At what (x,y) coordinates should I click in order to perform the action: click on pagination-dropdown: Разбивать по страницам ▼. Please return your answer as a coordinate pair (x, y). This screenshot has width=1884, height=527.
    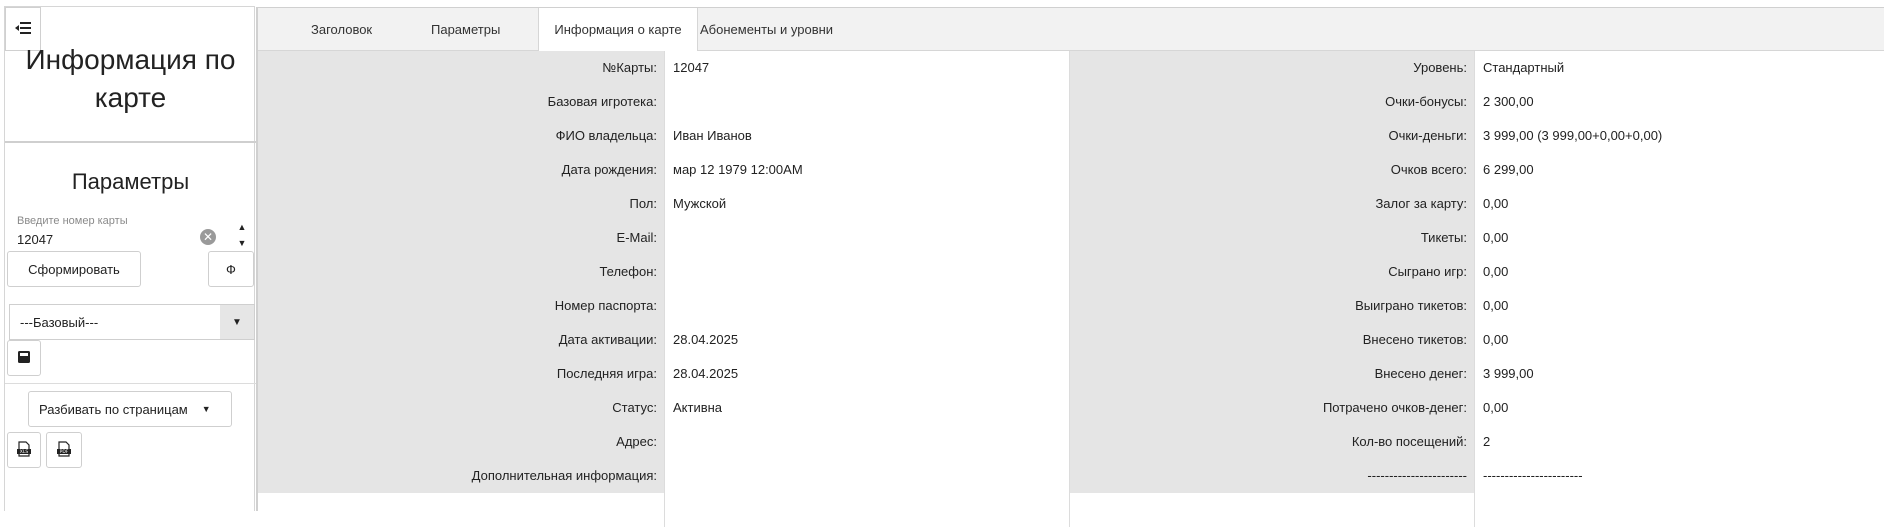
    Looking at the image, I should click on (130, 409).